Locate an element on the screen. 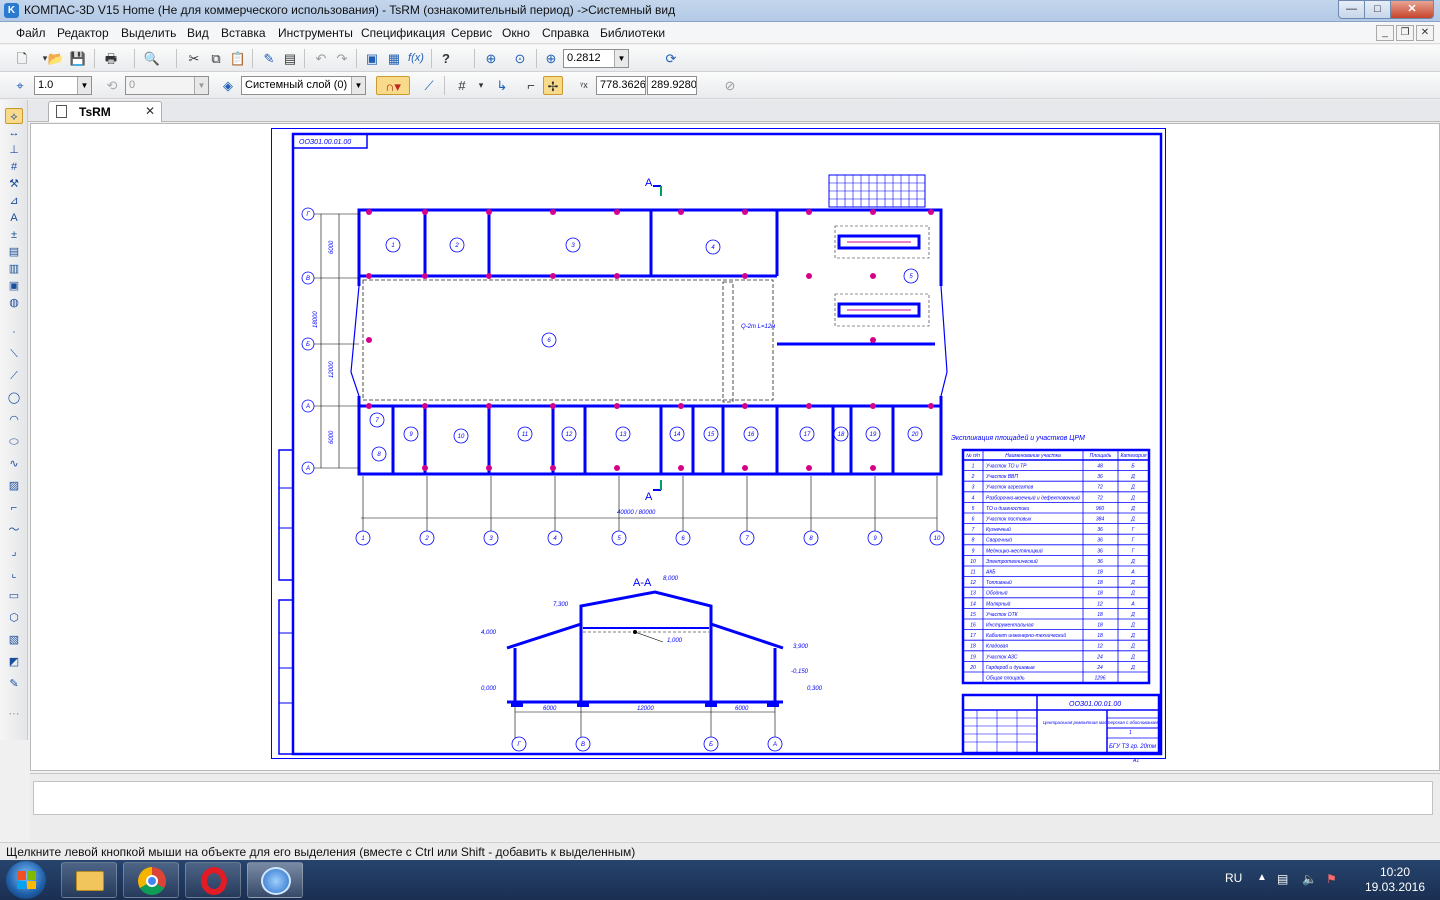 This screenshot has width=1440, height=900. line-scale-combo: 1.0 ▼ is located at coordinates (63, 85).